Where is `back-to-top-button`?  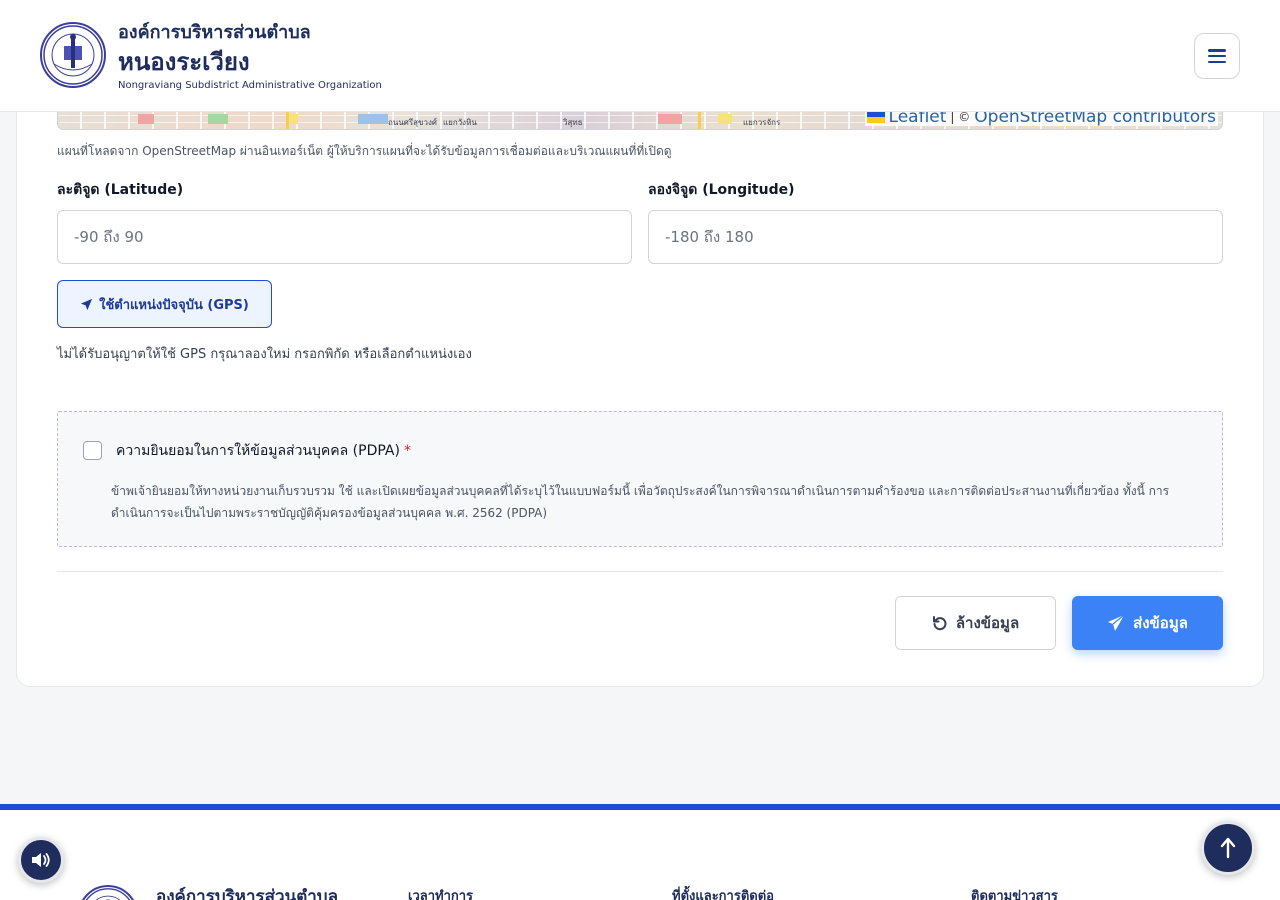 back-to-top-button is located at coordinates (1228, 848).